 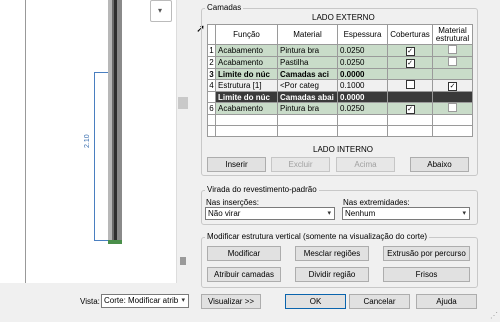 What do you see at coordinates (426, 253) in the screenshot?
I see `sweeps-button: Extrusão por percurso` at bounding box center [426, 253].